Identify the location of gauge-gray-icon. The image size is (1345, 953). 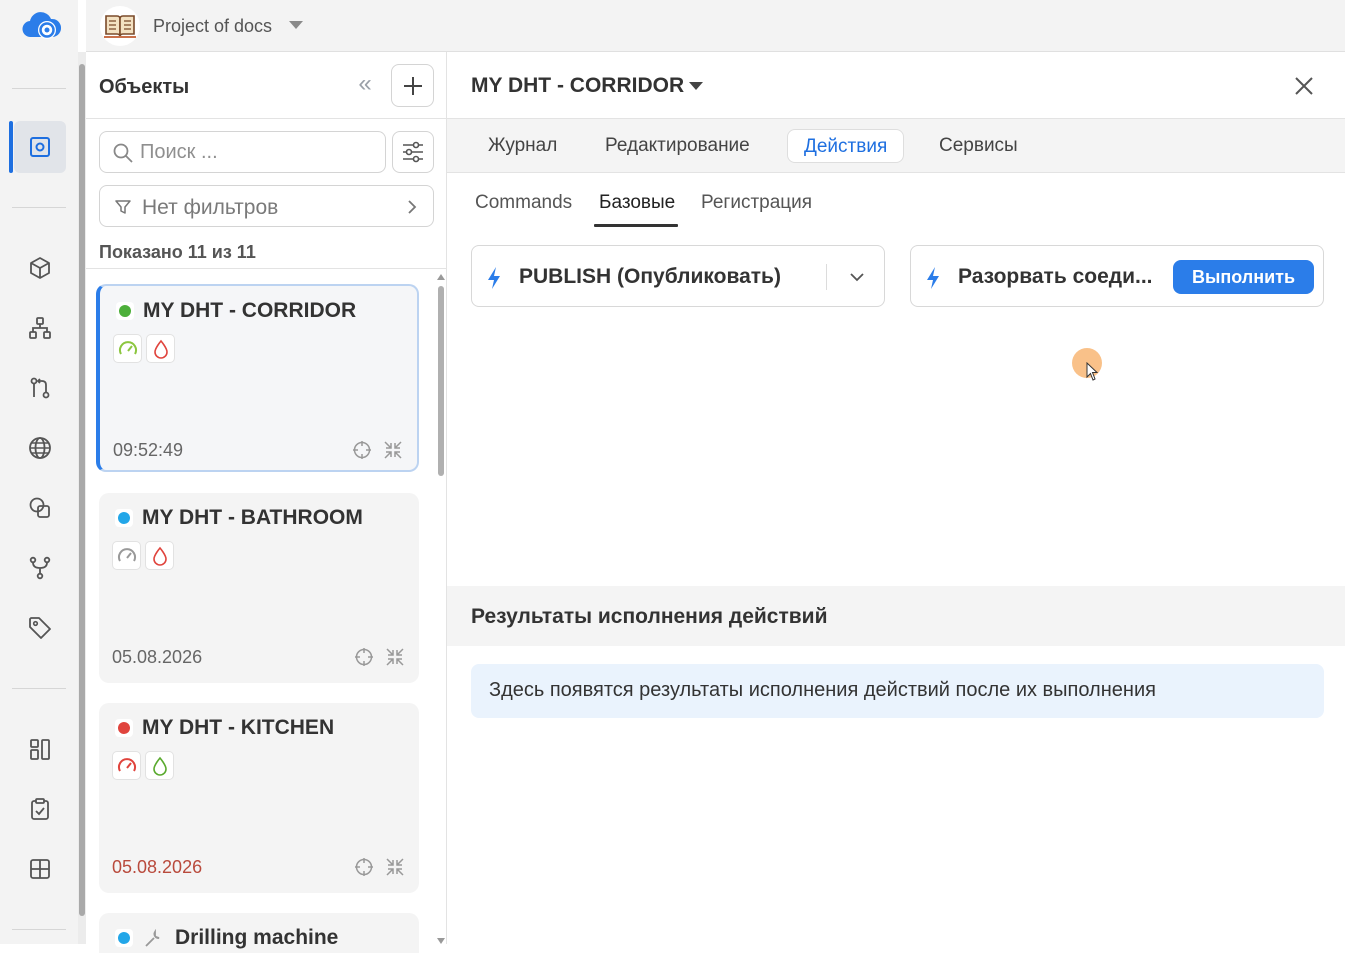
(126, 555).